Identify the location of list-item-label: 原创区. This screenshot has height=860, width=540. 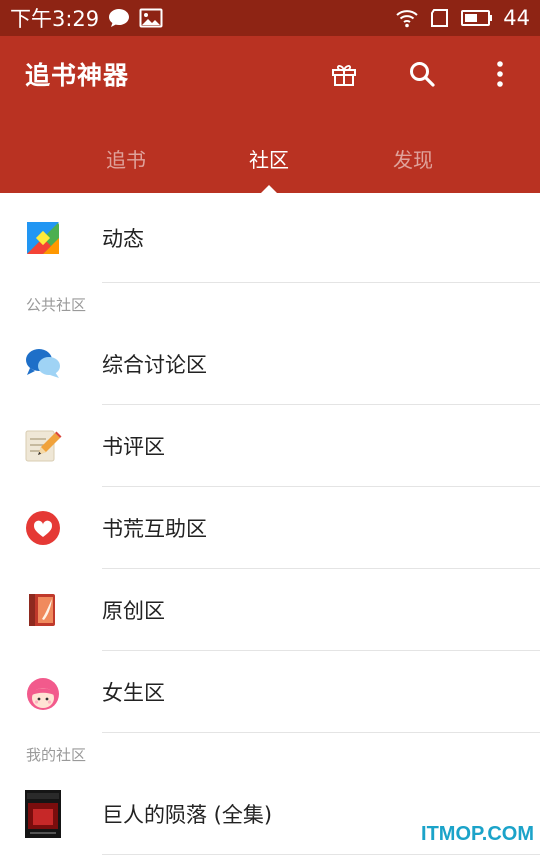
(133, 611).